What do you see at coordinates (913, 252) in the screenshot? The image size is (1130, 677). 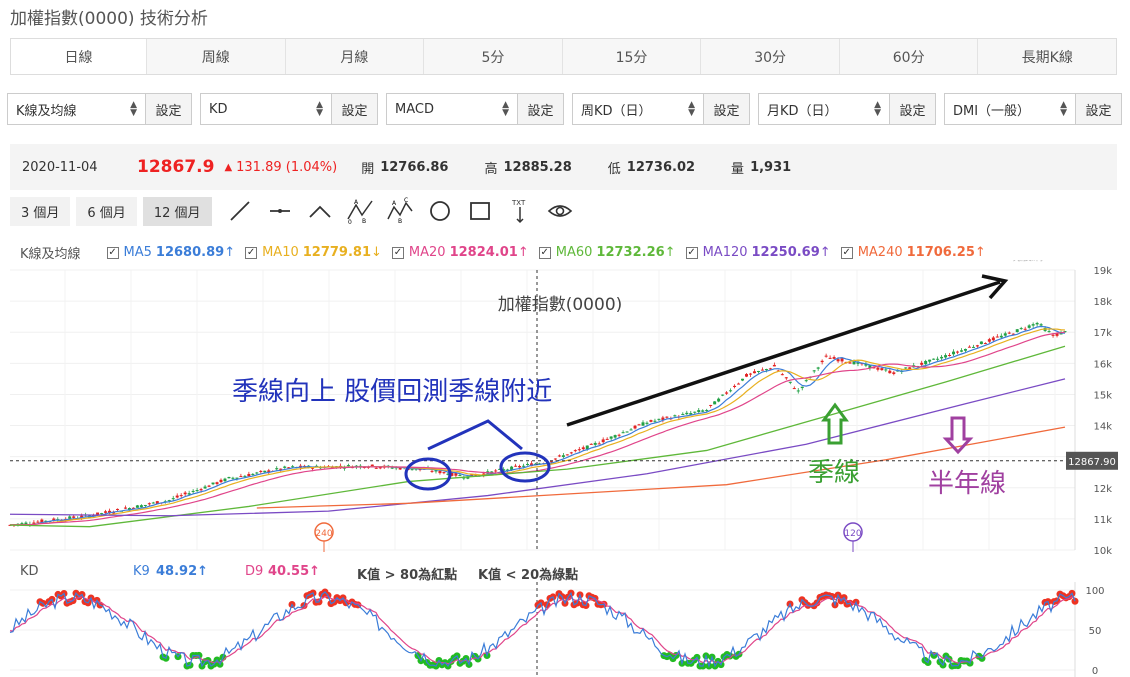 I see `ma-legend-item: ✓ MA240 11706.25 ↑` at bounding box center [913, 252].